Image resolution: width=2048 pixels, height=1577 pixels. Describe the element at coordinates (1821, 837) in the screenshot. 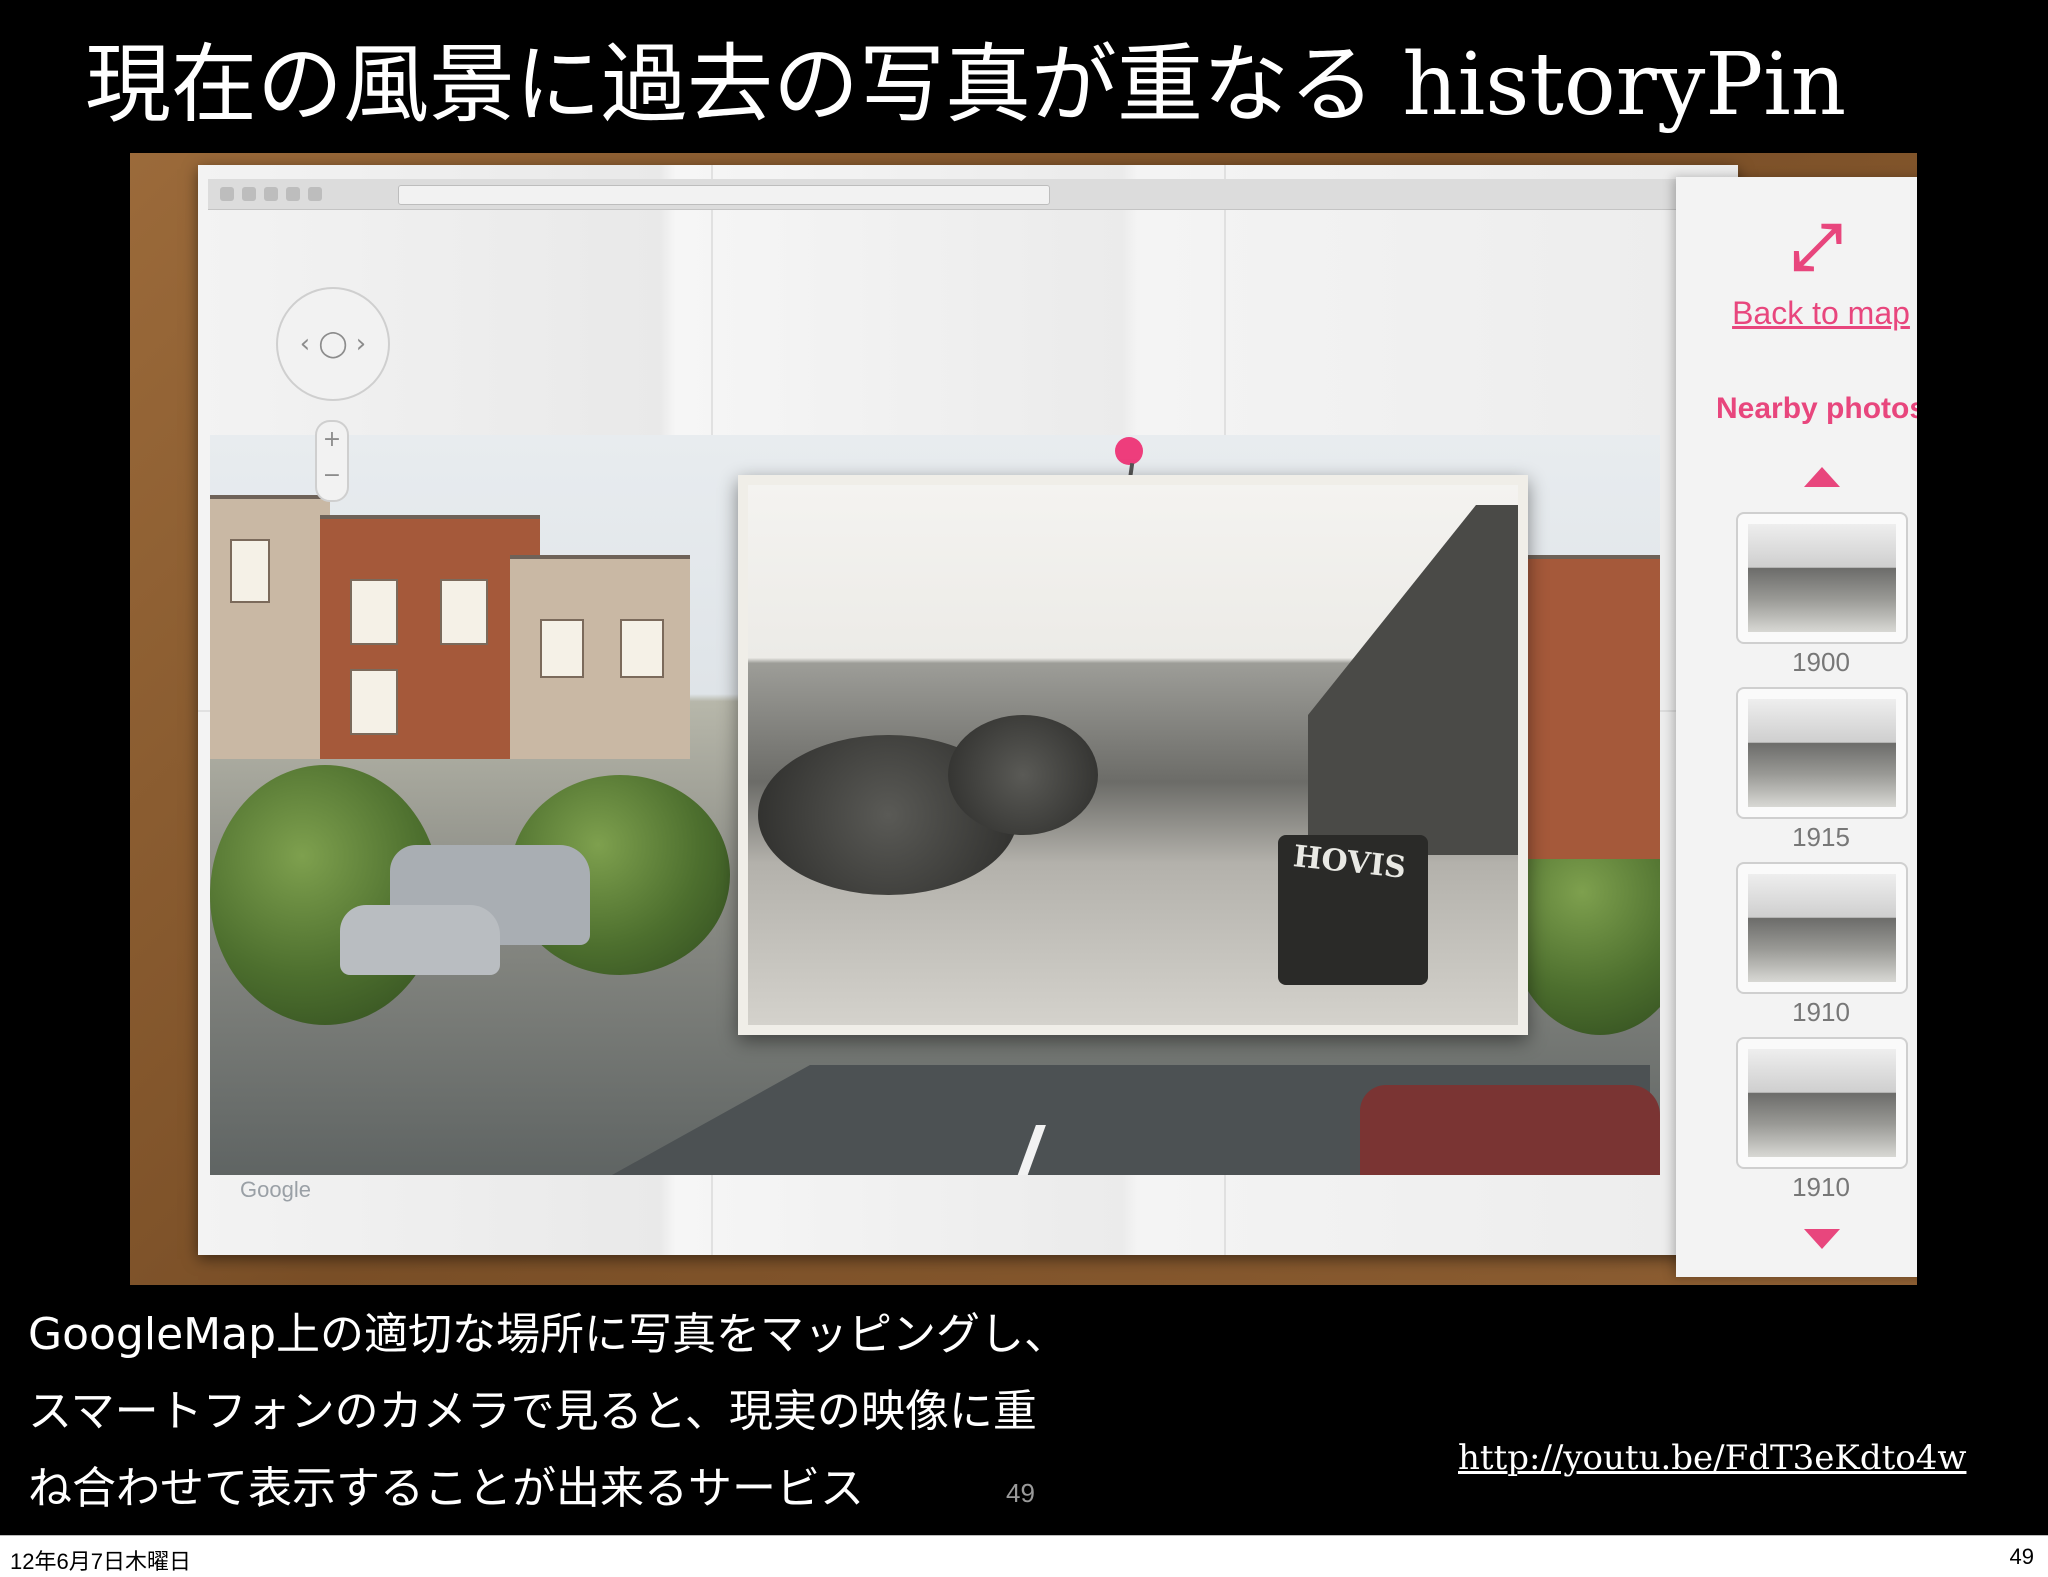

I see `thumbnail-year: 1915` at that location.